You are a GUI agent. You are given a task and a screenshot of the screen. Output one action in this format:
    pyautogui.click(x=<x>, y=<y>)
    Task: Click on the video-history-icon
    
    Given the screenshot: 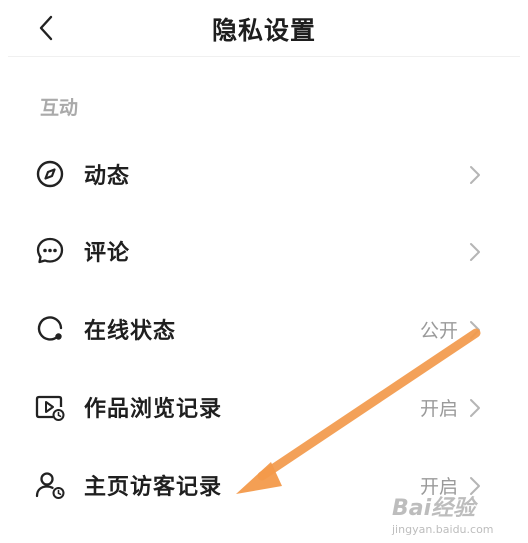 What is the action you would take?
    pyautogui.click(x=50, y=407)
    